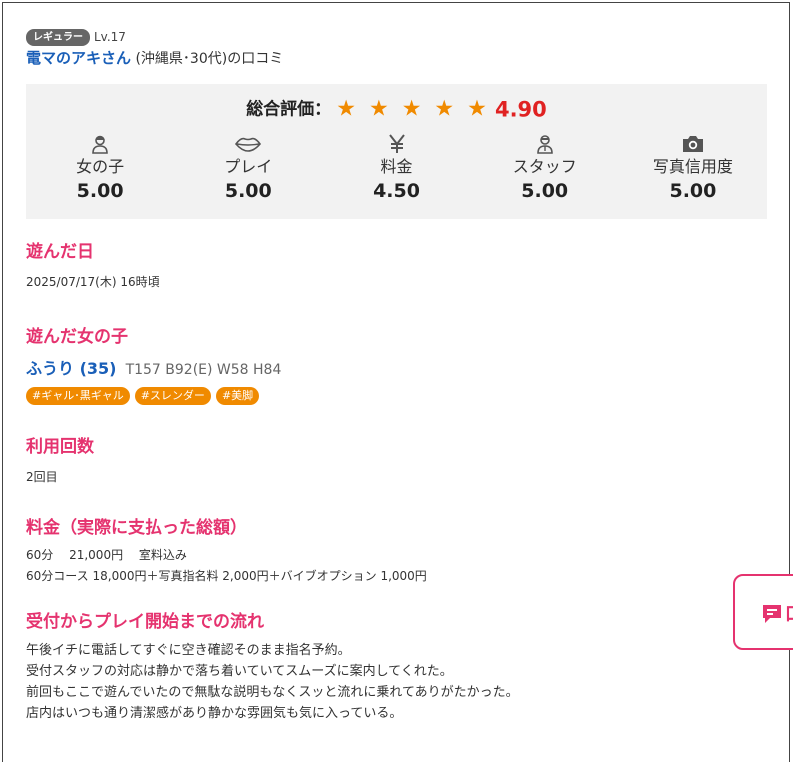  I want to click on usage-count: 2回目, so click(42, 477).